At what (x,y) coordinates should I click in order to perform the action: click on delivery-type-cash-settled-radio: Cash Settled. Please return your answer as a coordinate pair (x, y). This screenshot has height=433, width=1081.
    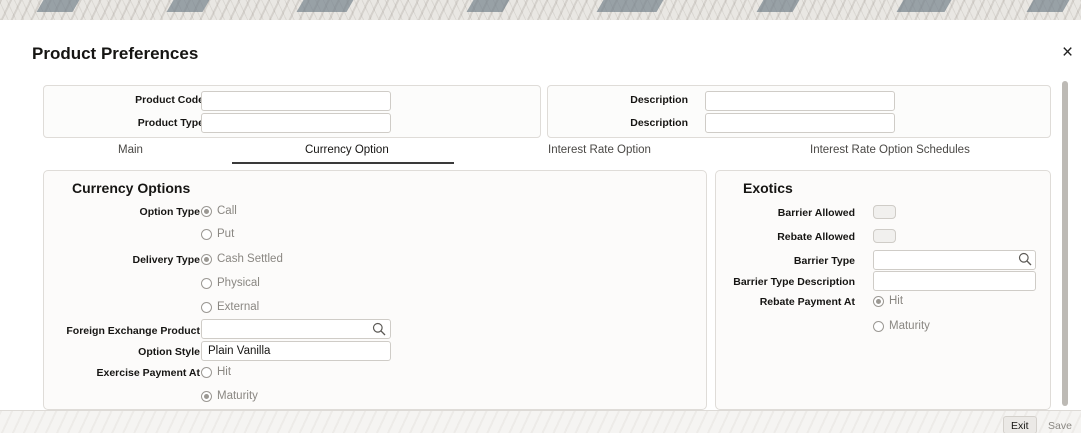
    Looking at the image, I should click on (242, 259).